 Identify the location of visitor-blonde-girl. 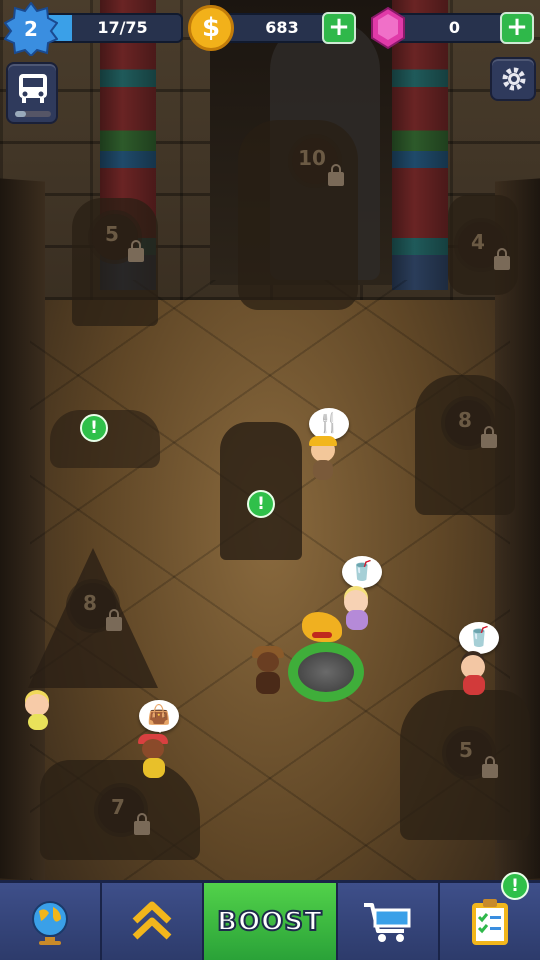
(356, 612).